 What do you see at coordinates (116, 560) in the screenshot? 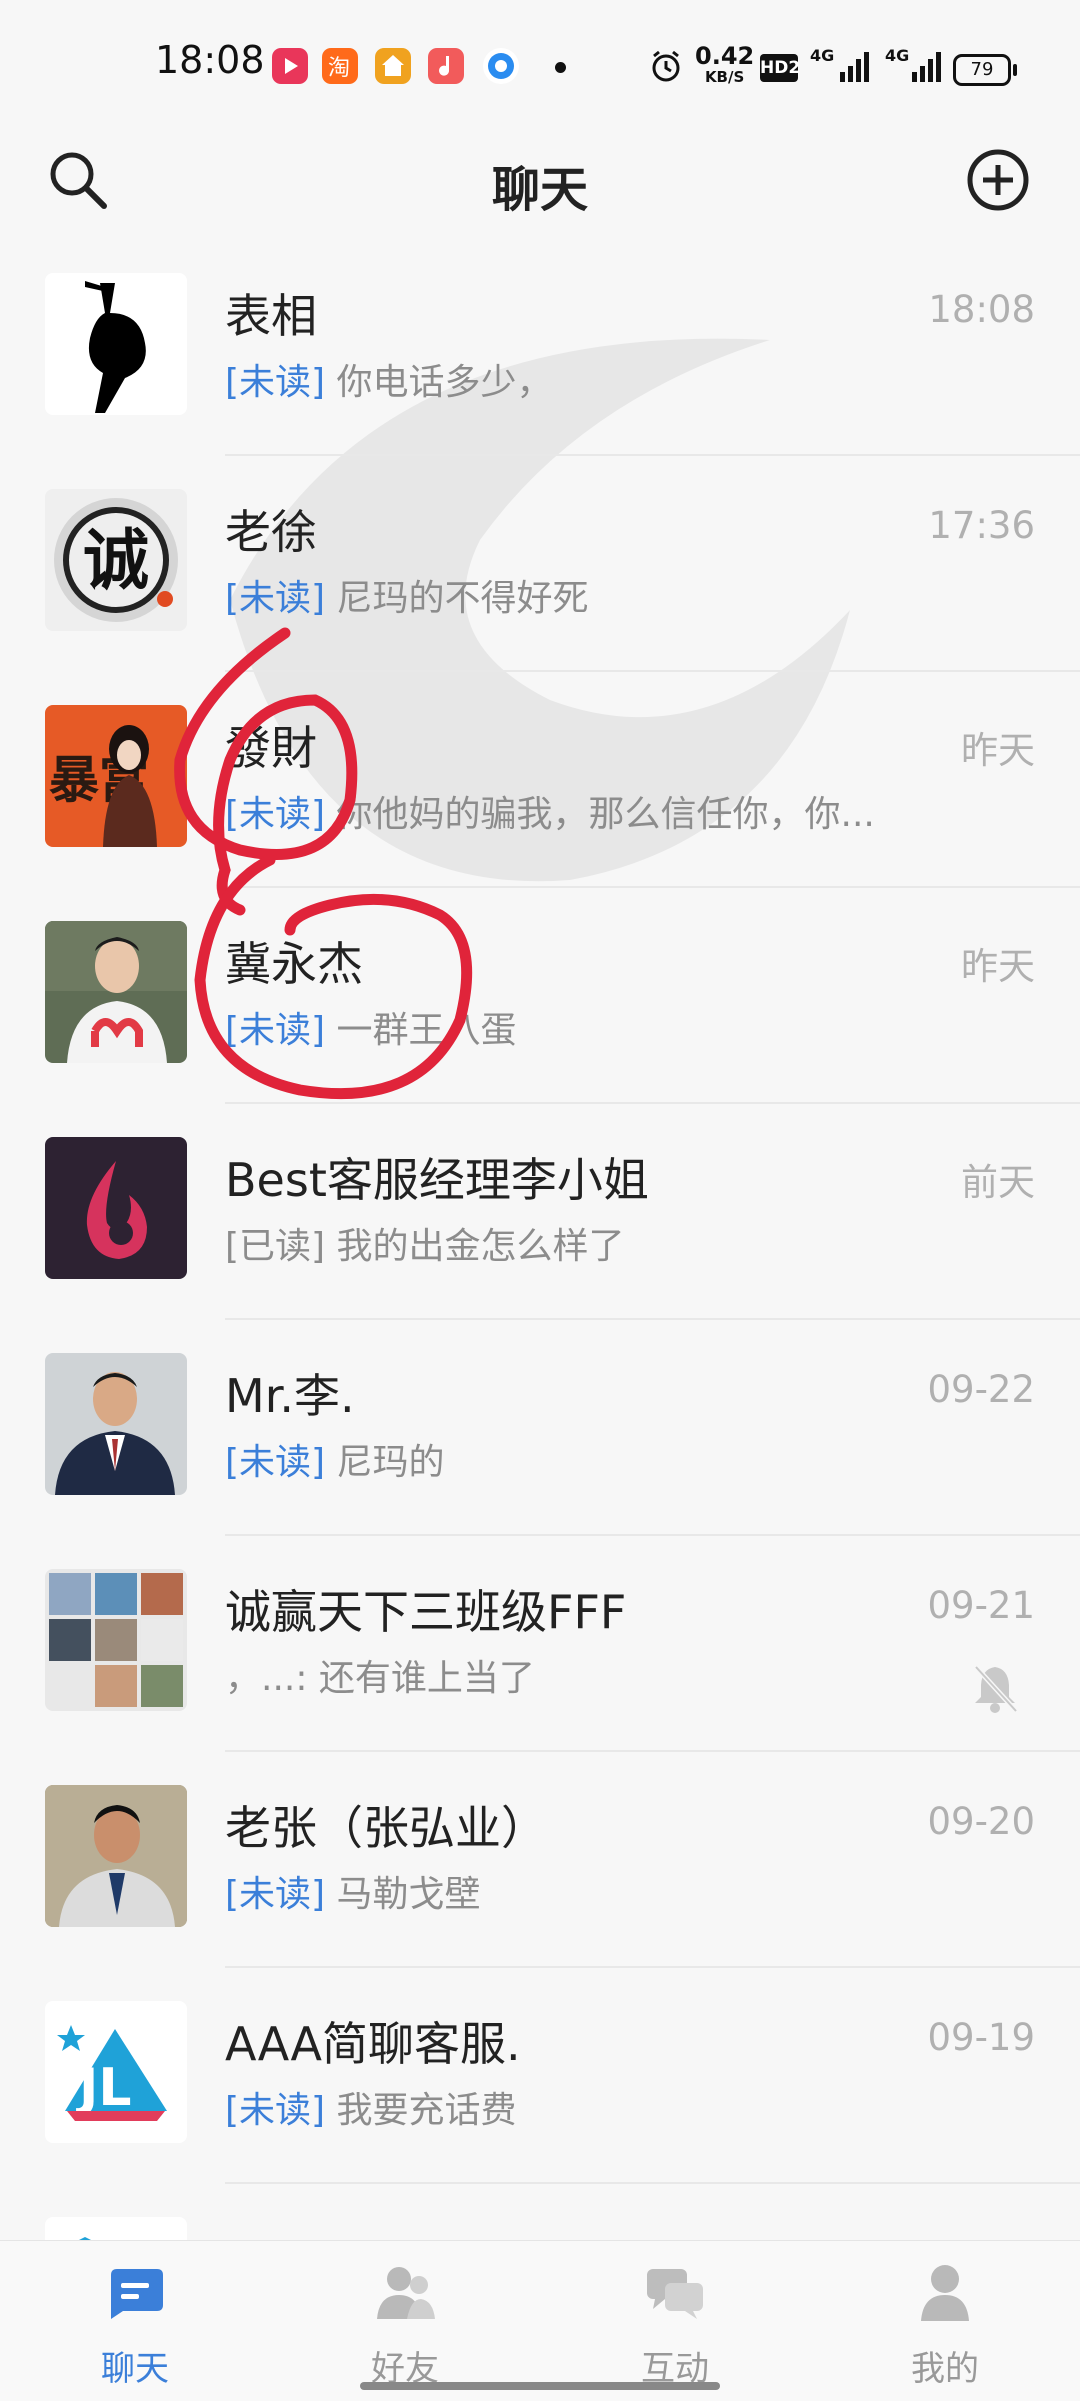
I see `avatar: 诚` at bounding box center [116, 560].